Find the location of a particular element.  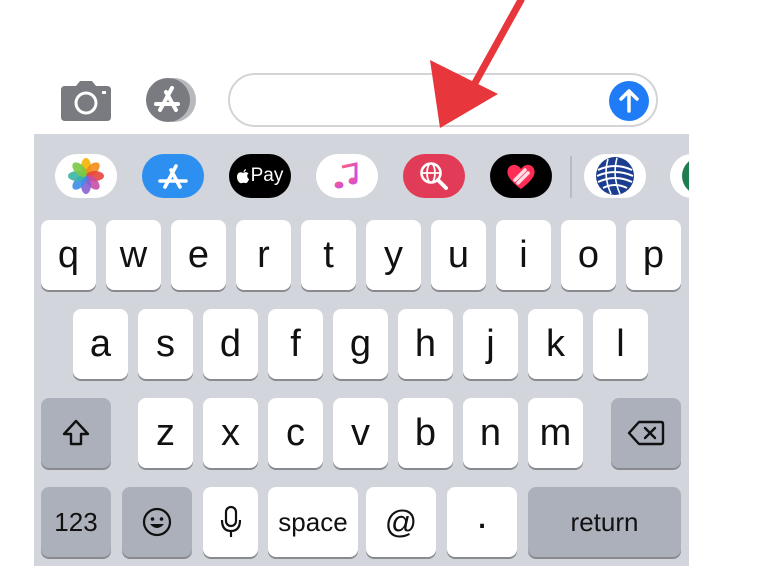

app-drawer: Pay is located at coordinates (361, 176).